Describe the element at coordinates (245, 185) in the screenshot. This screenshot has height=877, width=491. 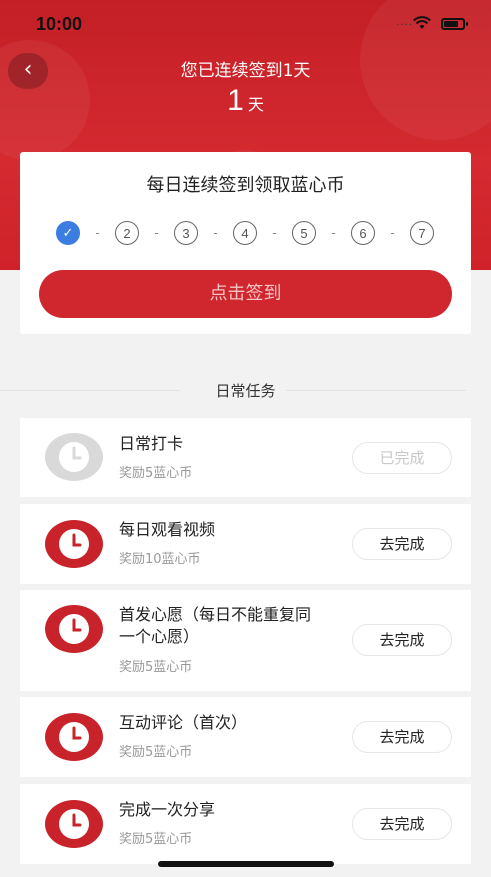
I see `sign-in-card-title: 每日连续签到领取蓝心币` at that location.